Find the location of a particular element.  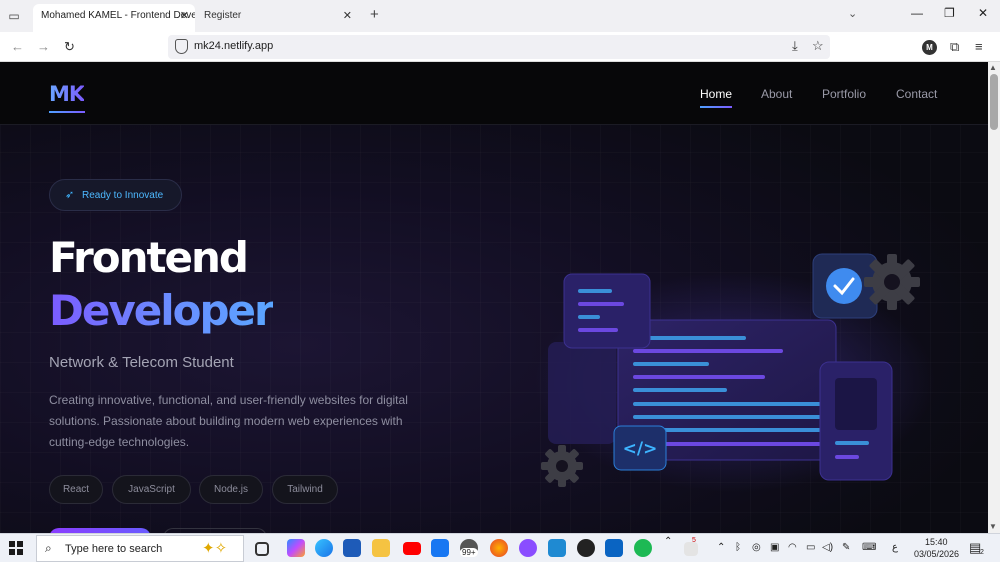

tech-tag-nodejs: Node.js is located at coordinates (231, 489).